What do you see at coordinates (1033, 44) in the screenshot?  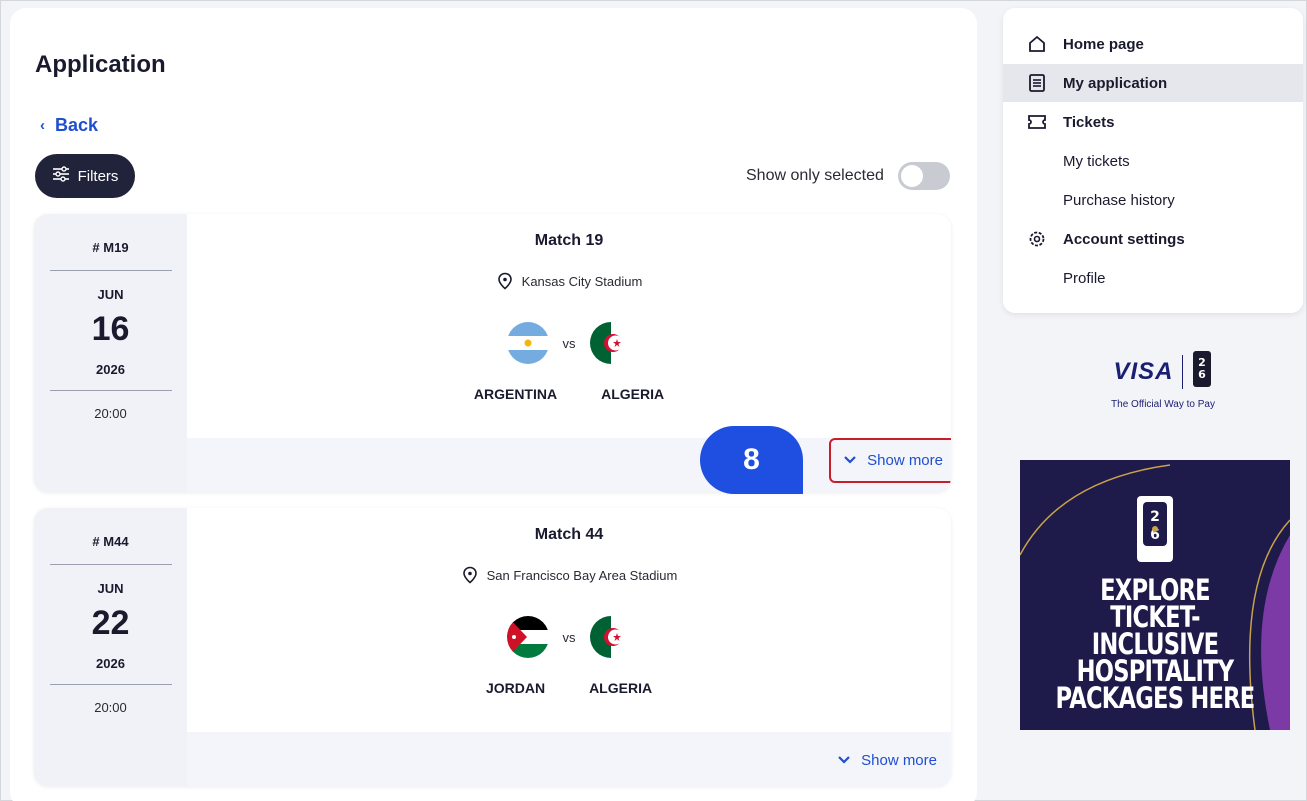 I see `home-icon` at bounding box center [1033, 44].